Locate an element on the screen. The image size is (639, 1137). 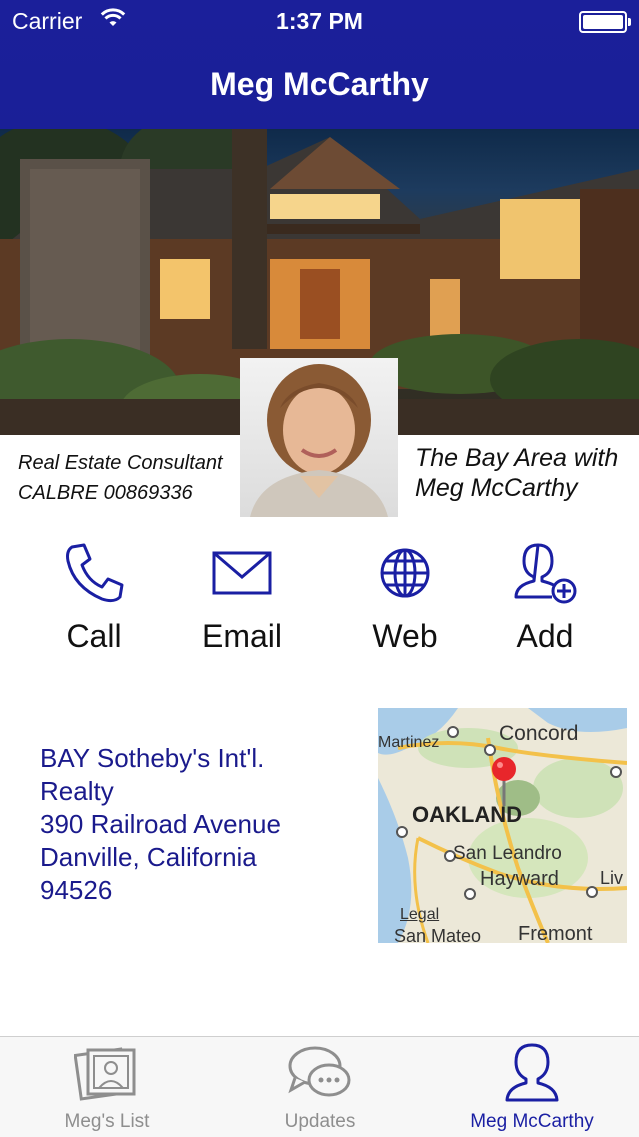
map-label-san-leandro: San Leandro is located at coordinates (507, 853).